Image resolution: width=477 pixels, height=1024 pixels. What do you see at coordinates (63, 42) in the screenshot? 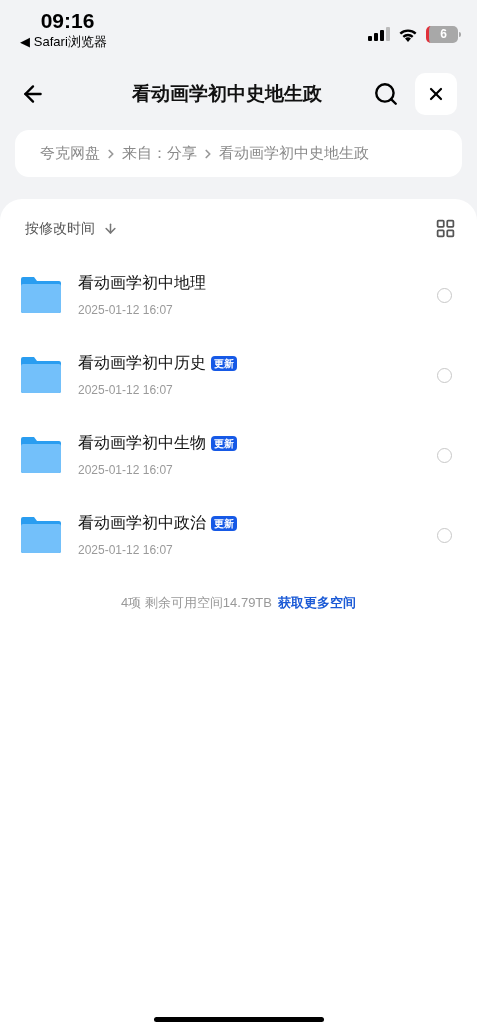
I see `back-to-app-link: ◀ Safari浏览器` at bounding box center [63, 42].